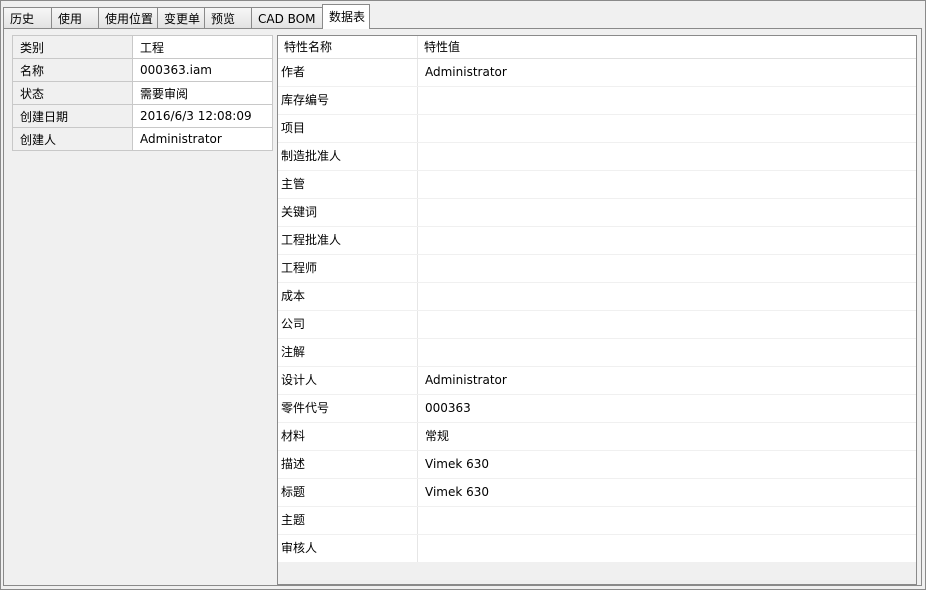 This screenshot has height=590, width=926. What do you see at coordinates (72, 116) in the screenshot?
I see `summary-key: 创建日期` at bounding box center [72, 116].